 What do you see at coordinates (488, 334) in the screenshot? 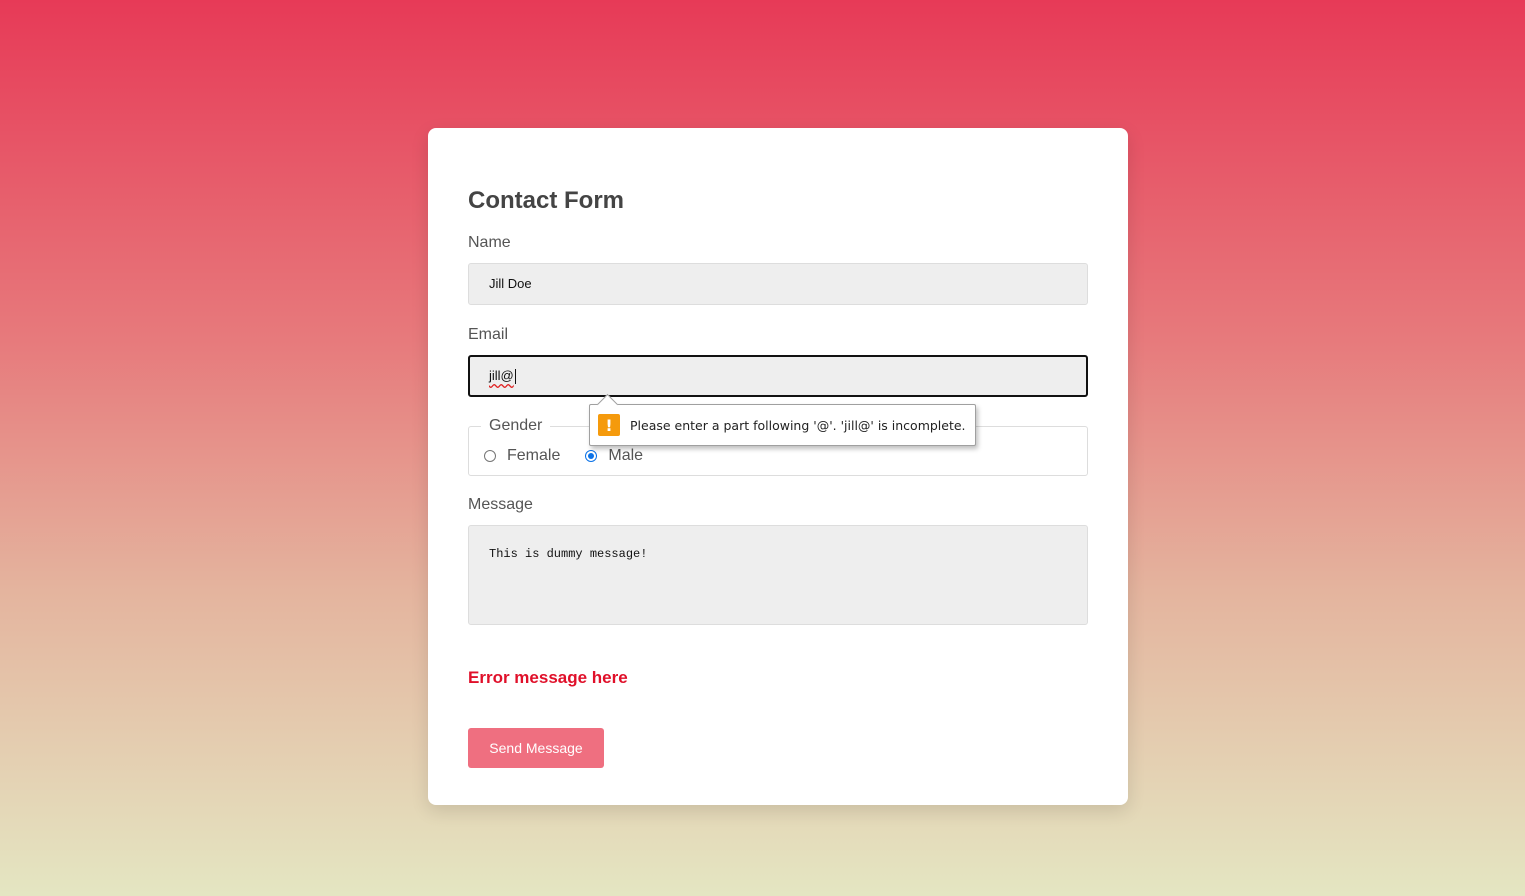
I see `email-label: Email` at bounding box center [488, 334].